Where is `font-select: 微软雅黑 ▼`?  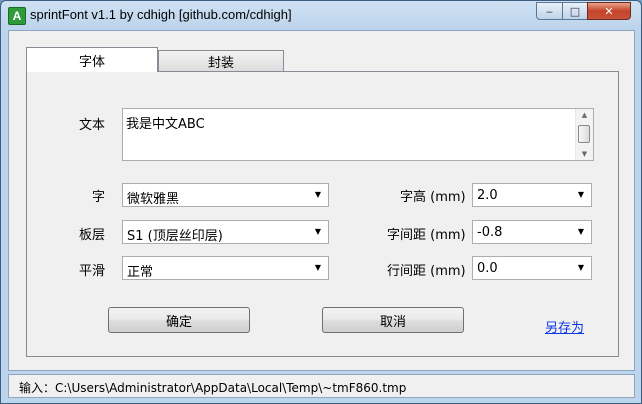
font-select: 微软雅黑 ▼ is located at coordinates (225, 195).